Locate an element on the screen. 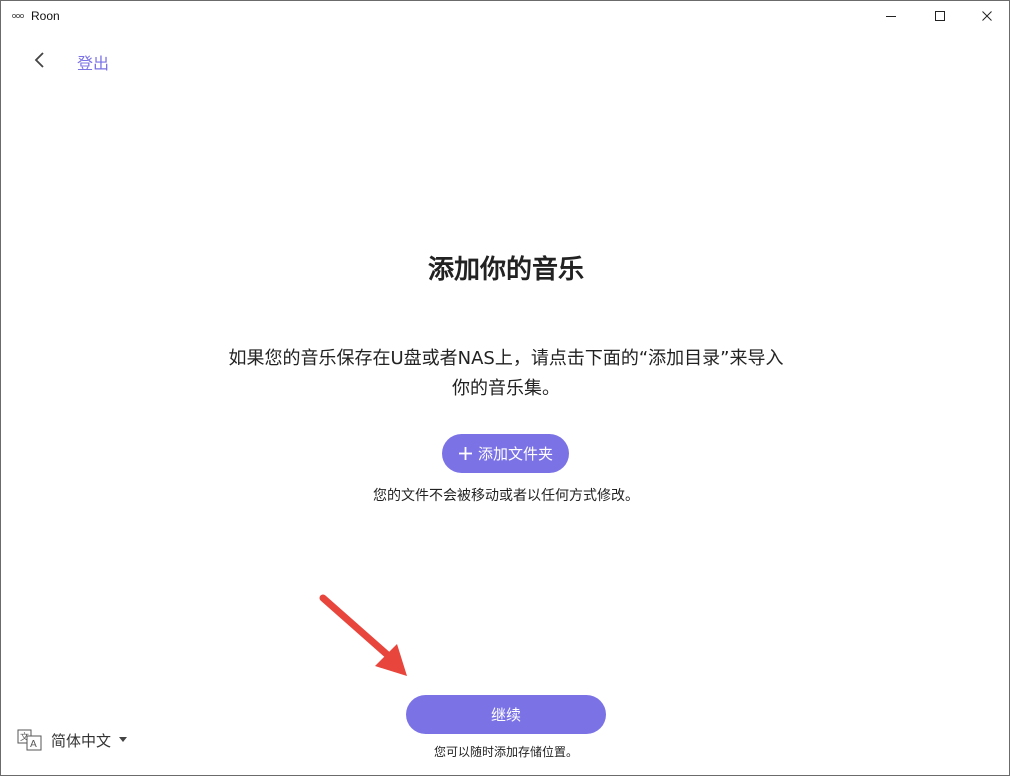 This screenshot has width=1010, height=776. caret-down-icon is located at coordinates (123, 740).